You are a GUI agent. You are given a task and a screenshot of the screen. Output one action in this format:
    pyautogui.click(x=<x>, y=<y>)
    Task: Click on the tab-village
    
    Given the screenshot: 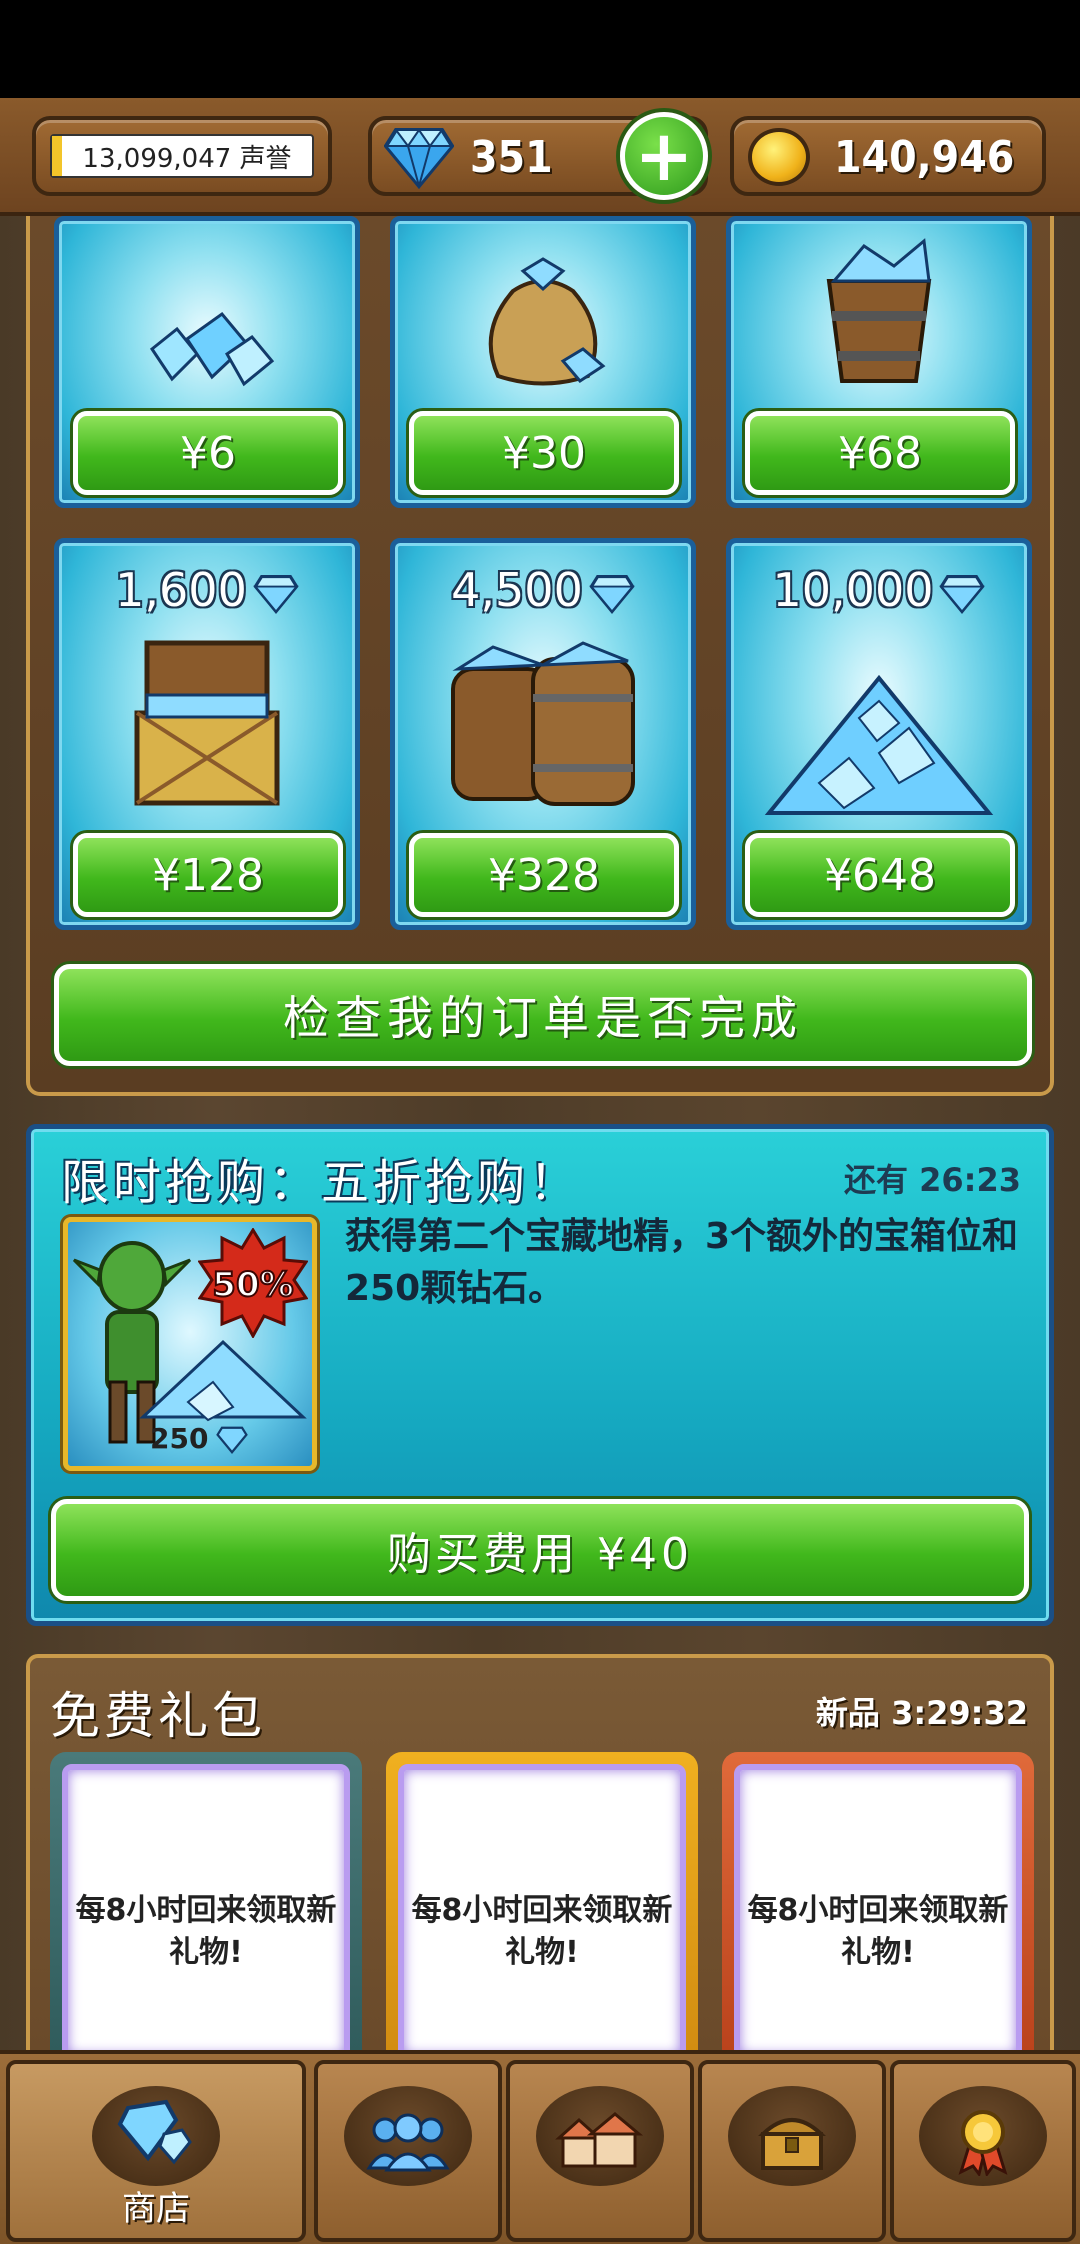 What is the action you would take?
    pyautogui.click(x=600, y=2151)
    